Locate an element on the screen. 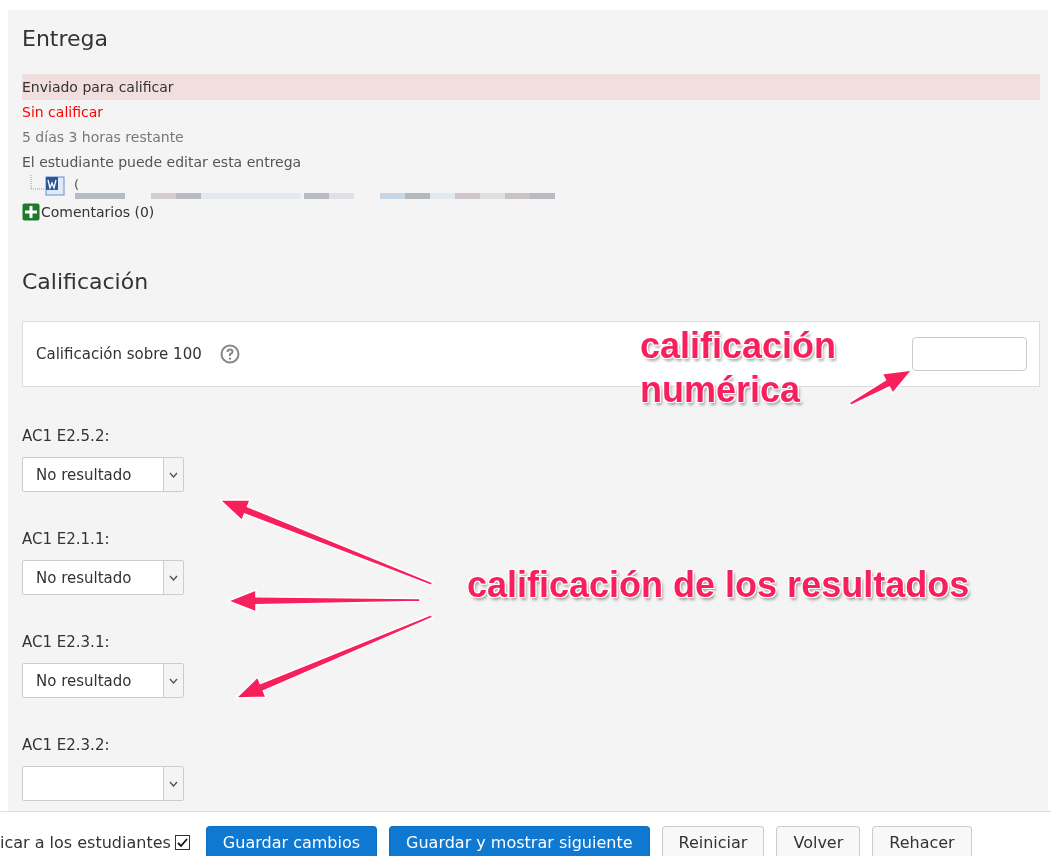  grade-label: Calificación sobre 100 is located at coordinates (119, 354).